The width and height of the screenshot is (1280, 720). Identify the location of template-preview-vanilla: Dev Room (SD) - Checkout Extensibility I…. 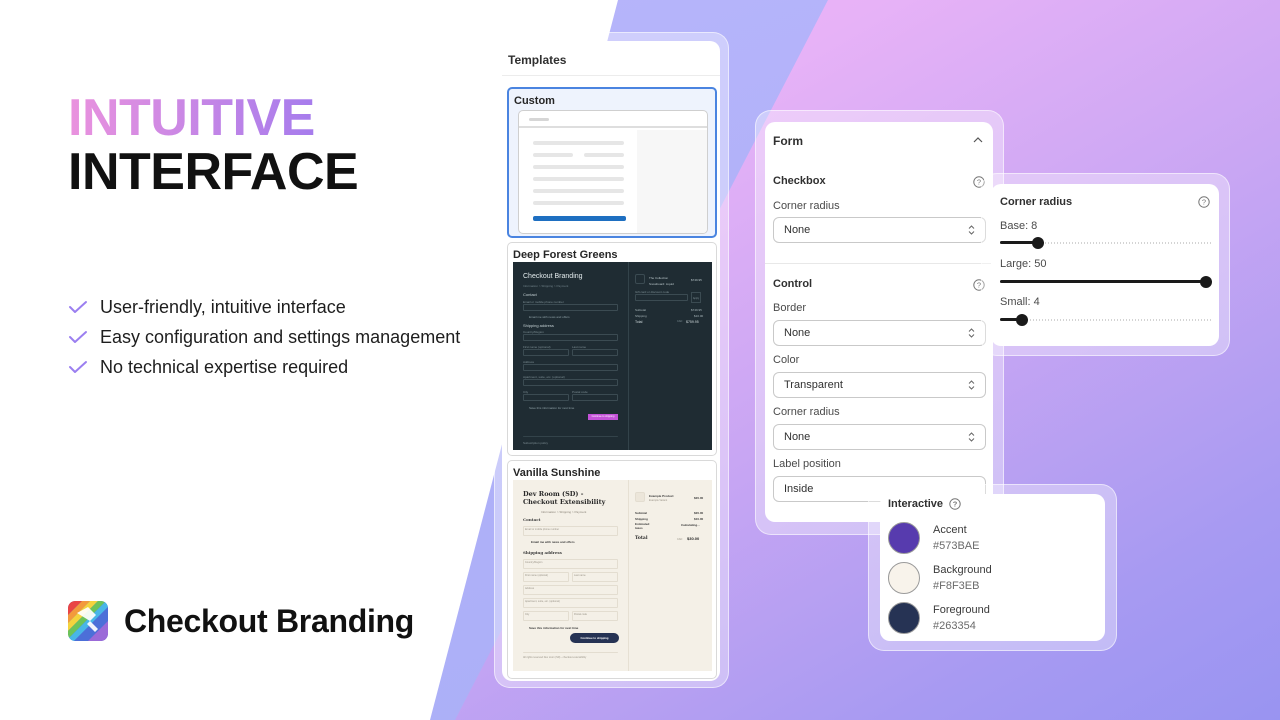
(612, 575).